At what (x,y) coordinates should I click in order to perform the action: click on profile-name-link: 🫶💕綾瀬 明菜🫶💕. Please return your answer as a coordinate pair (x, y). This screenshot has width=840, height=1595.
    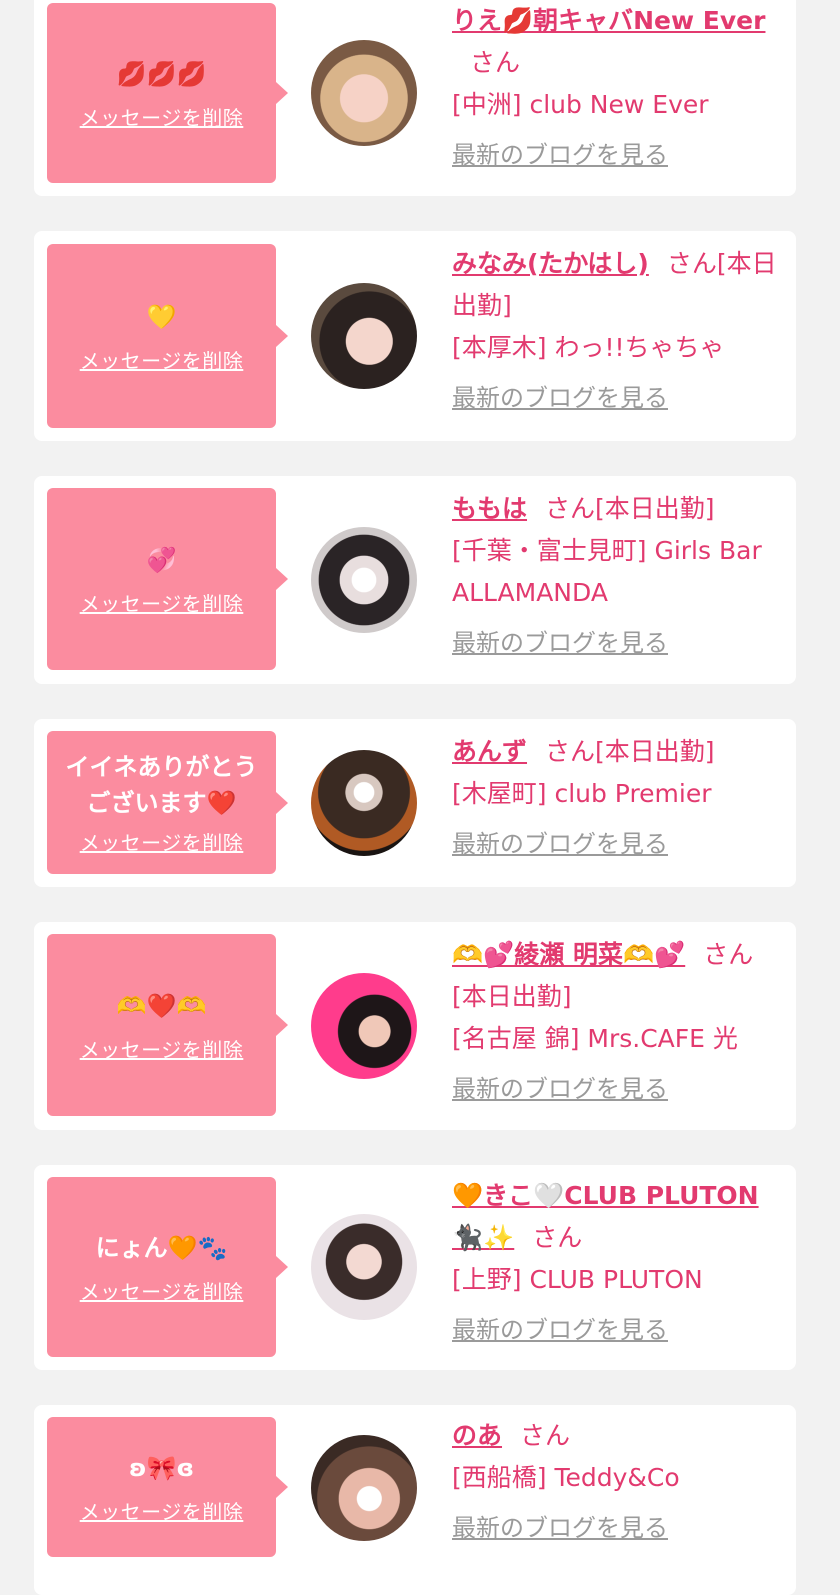
    Looking at the image, I should click on (568, 954).